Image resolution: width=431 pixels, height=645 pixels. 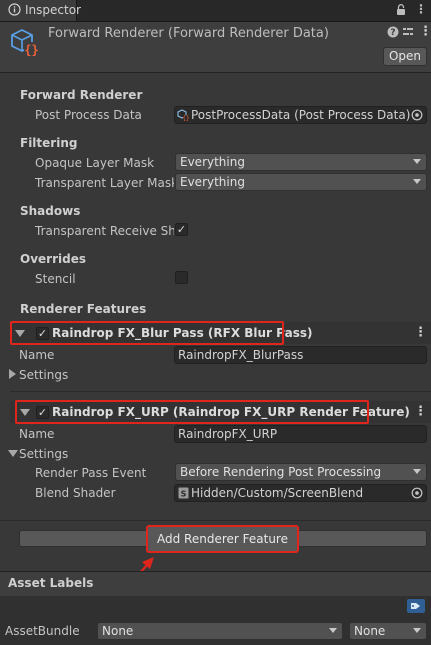 What do you see at coordinates (53, 10) in the screenshot?
I see `tab-label: Inspector` at bounding box center [53, 10].